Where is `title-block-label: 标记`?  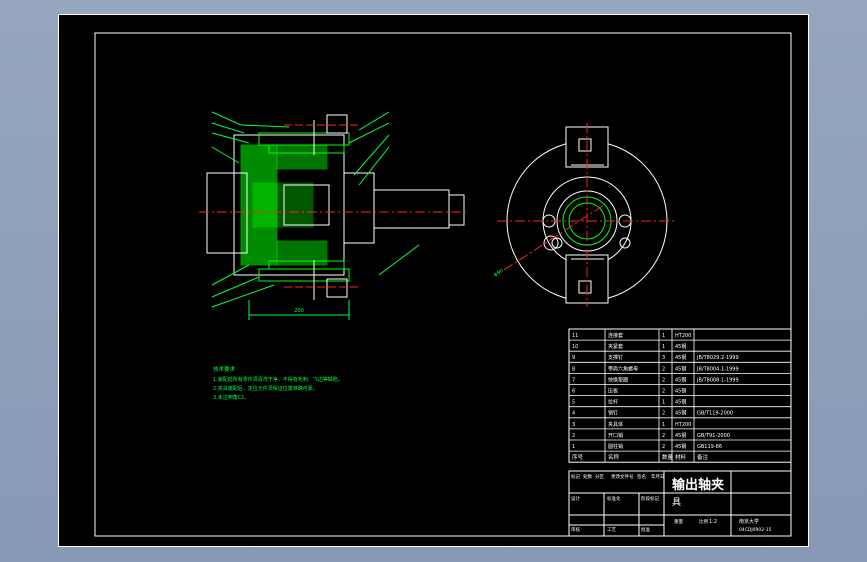 title-block-label: 标记 is located at coordinates (575, 476).